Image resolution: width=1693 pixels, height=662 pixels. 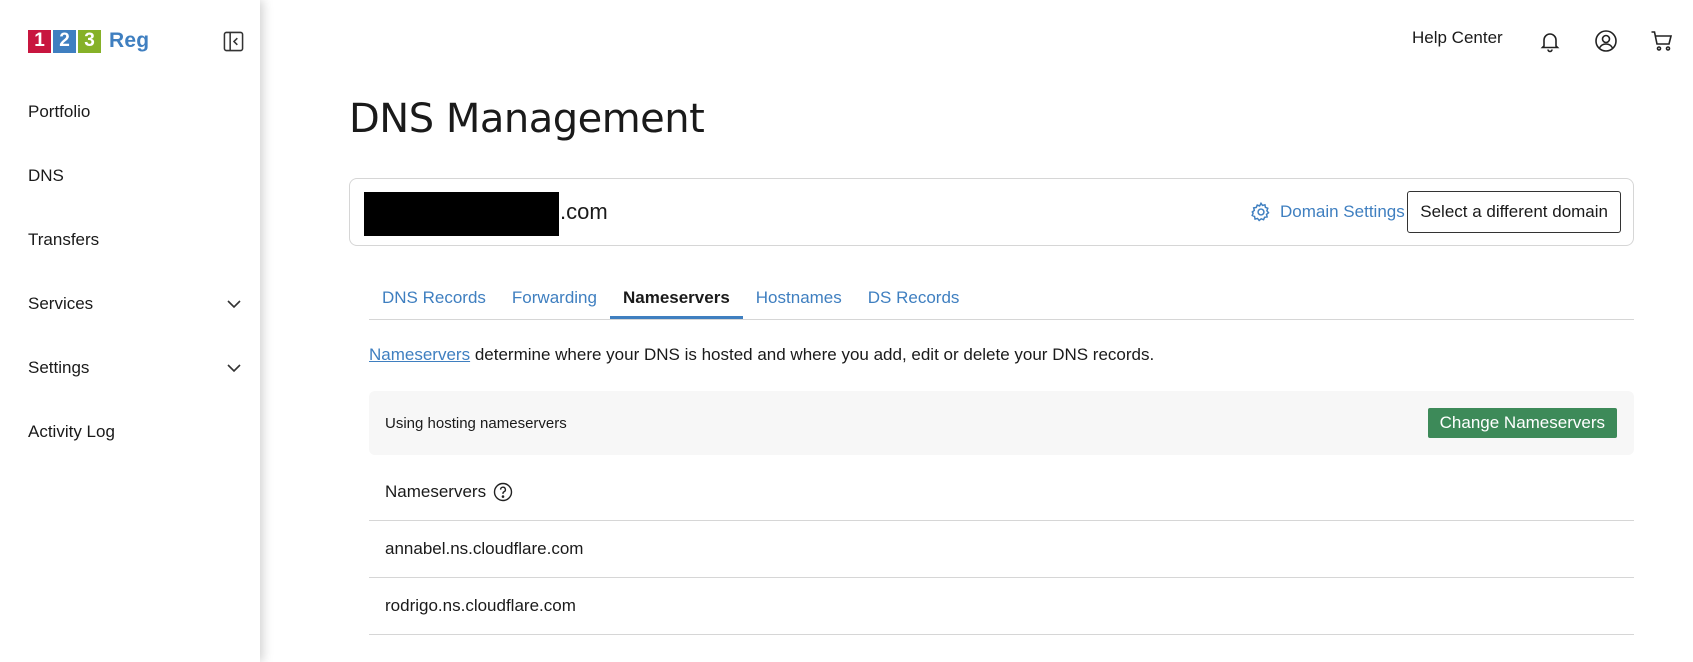 I want to click on help-icon, so click(x=503, y=492).